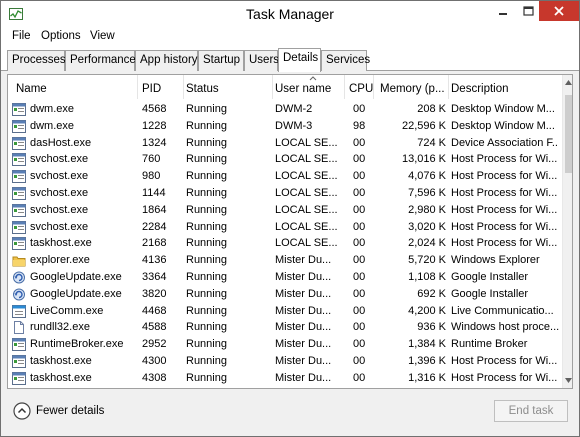  What do you see at coordinates (427, 377) in the screenshot?
I see `cell-memory: 1,316 K` at bounding box center [427, 377].